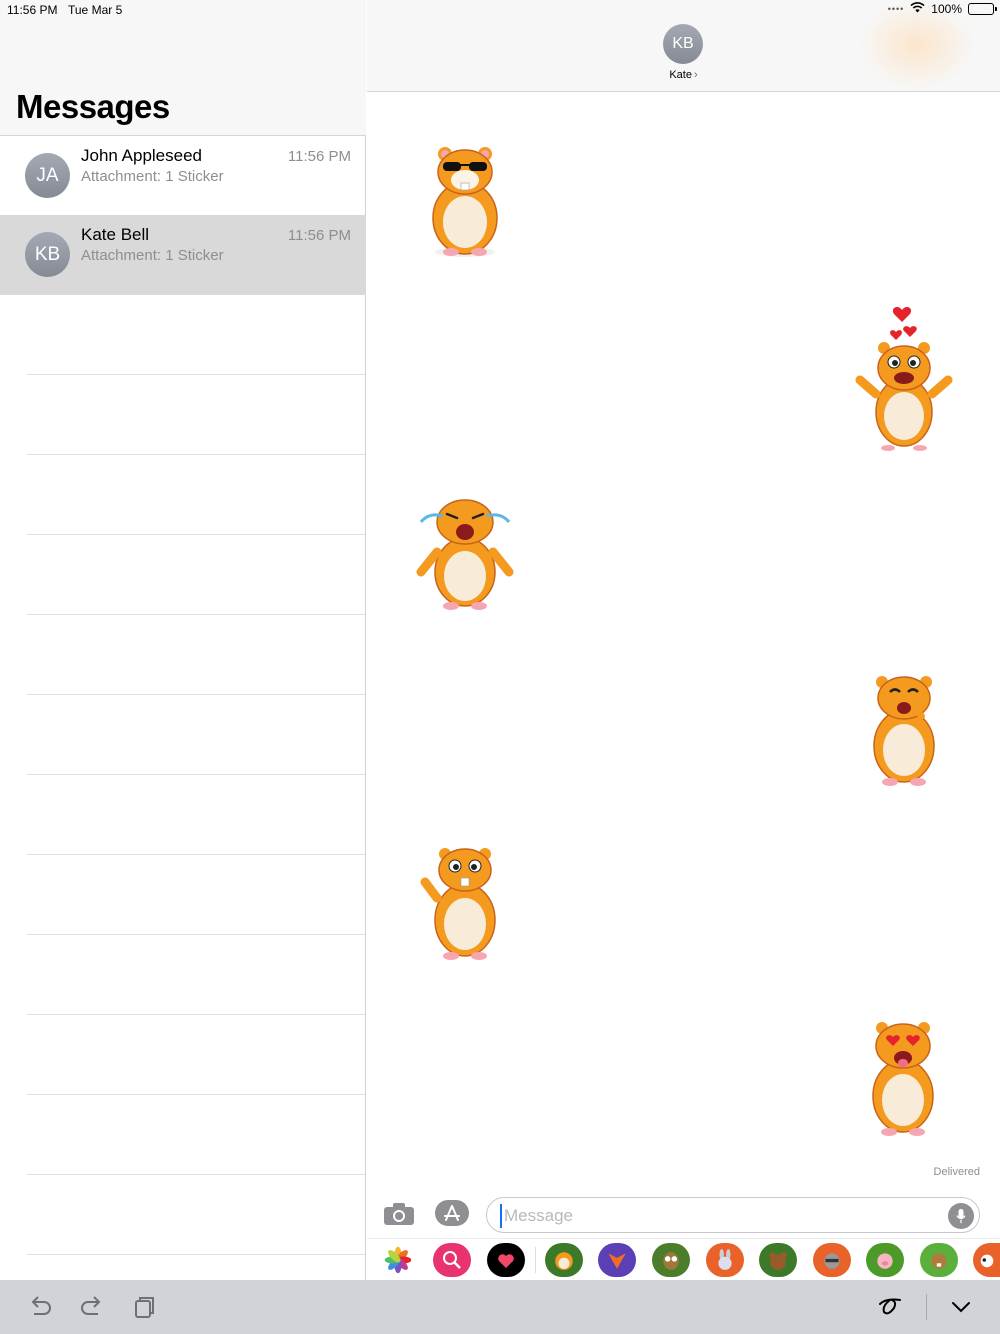  What do you see at coordinates (617, 1260) in the screenshot?
I see `fox-sticker-app-icon` at bounding box center [617, 1260].